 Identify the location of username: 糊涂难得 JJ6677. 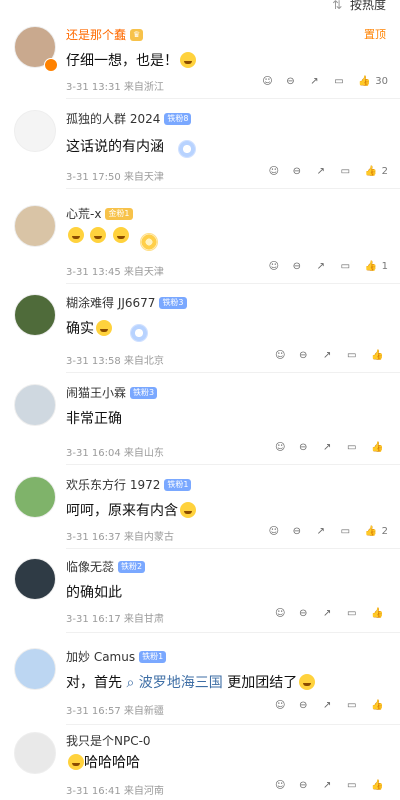
(110, 302).